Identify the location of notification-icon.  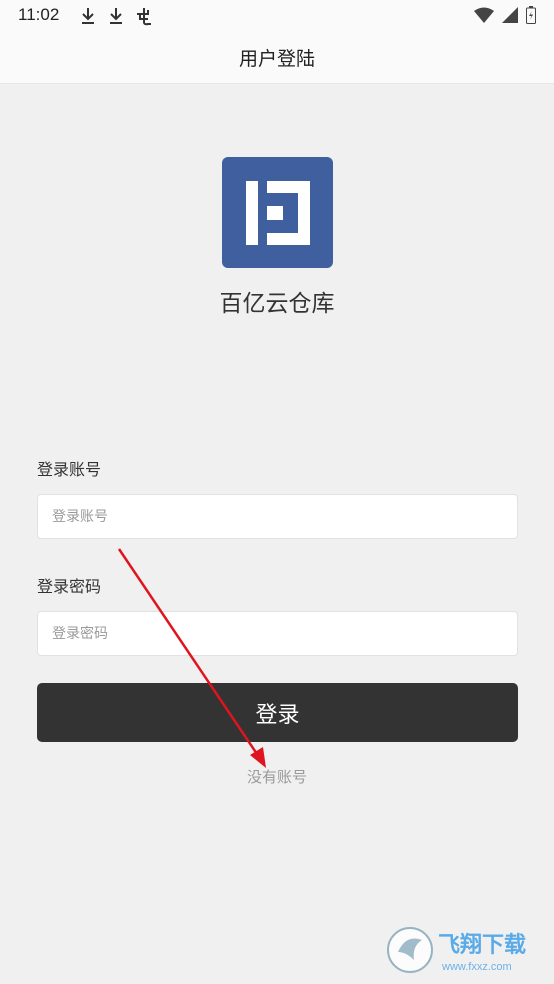
(144, 16).